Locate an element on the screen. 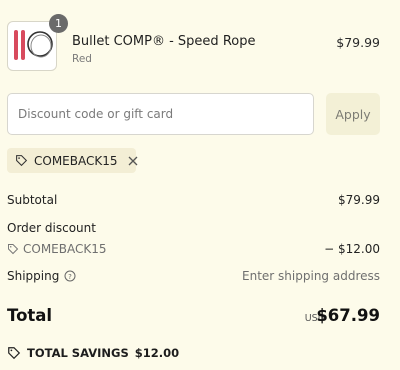 The image size is (400, 370). subtotal-value: $79.99 is located at coordinates (359, 200).